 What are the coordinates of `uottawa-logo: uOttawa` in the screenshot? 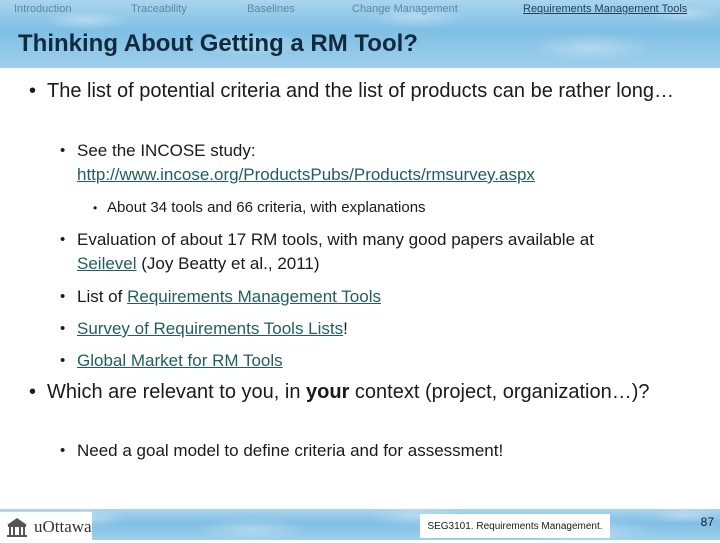 It's located at (46, 526).